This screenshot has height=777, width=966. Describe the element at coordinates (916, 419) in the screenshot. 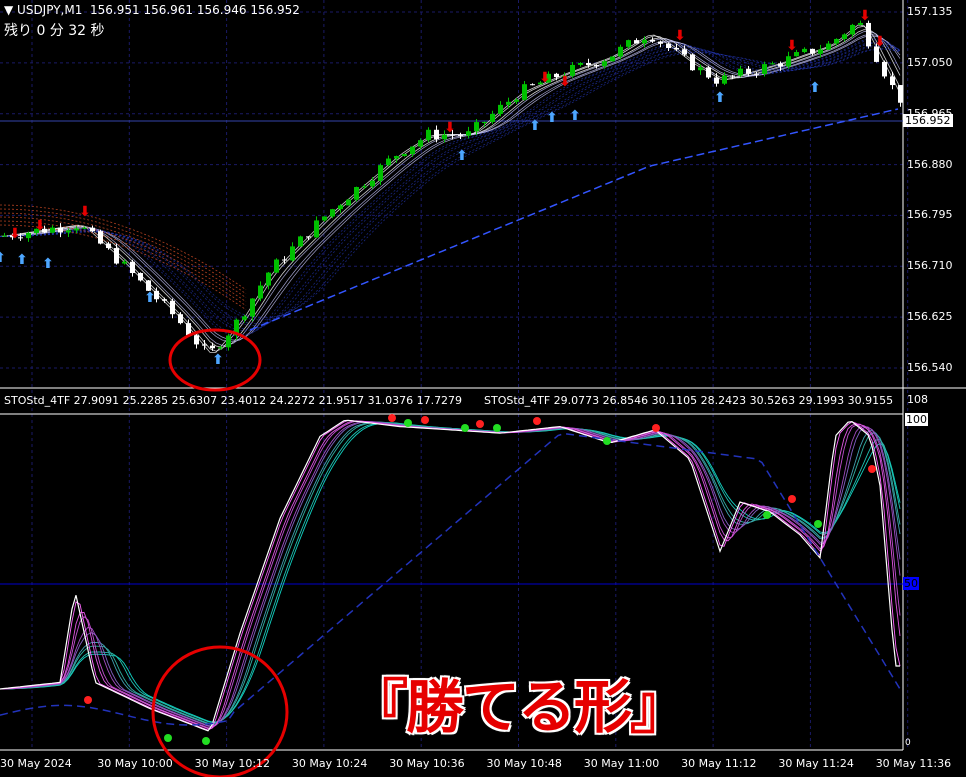

I see `indicator-axis-100: 100` at that location.